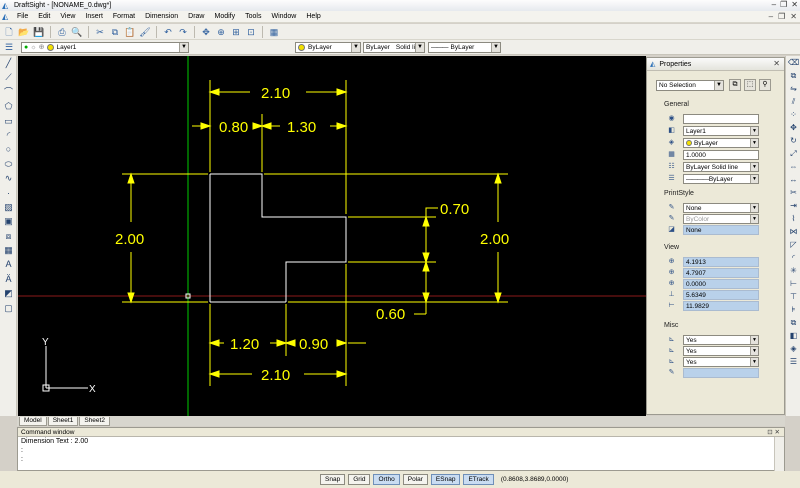 This screenshot has width=800, height=488. Describe the element at coordinates (721, 229) in the screenshot. I see `prop-value-printstyle-type: None` at that location.